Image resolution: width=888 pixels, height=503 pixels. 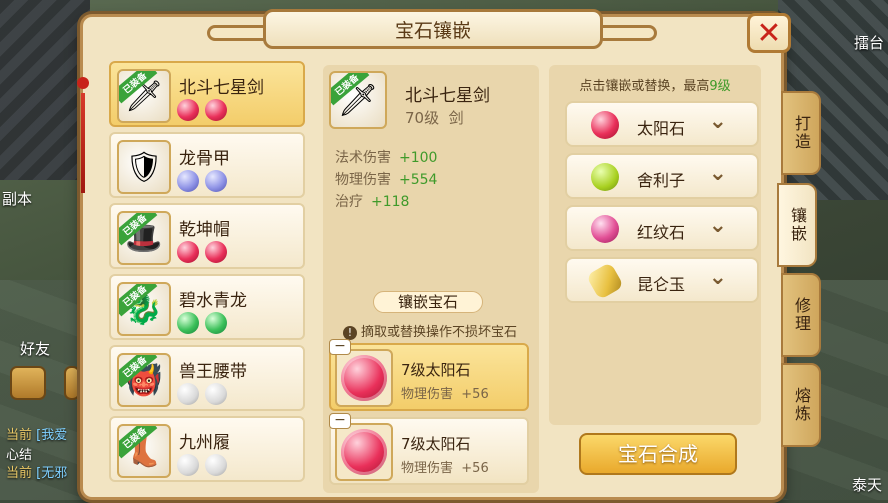 I want to click on equipment-name: 碧水青龙, so click(x=213, y=301).